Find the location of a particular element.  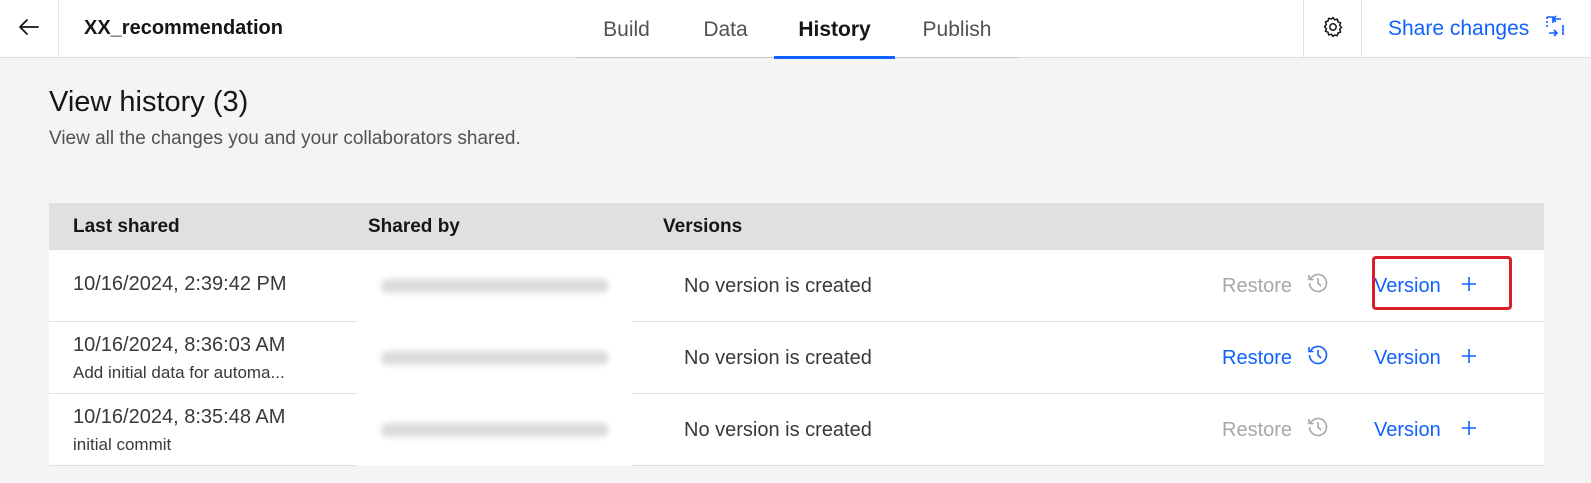

tab-data: Data is located at coordinates (725, 29).